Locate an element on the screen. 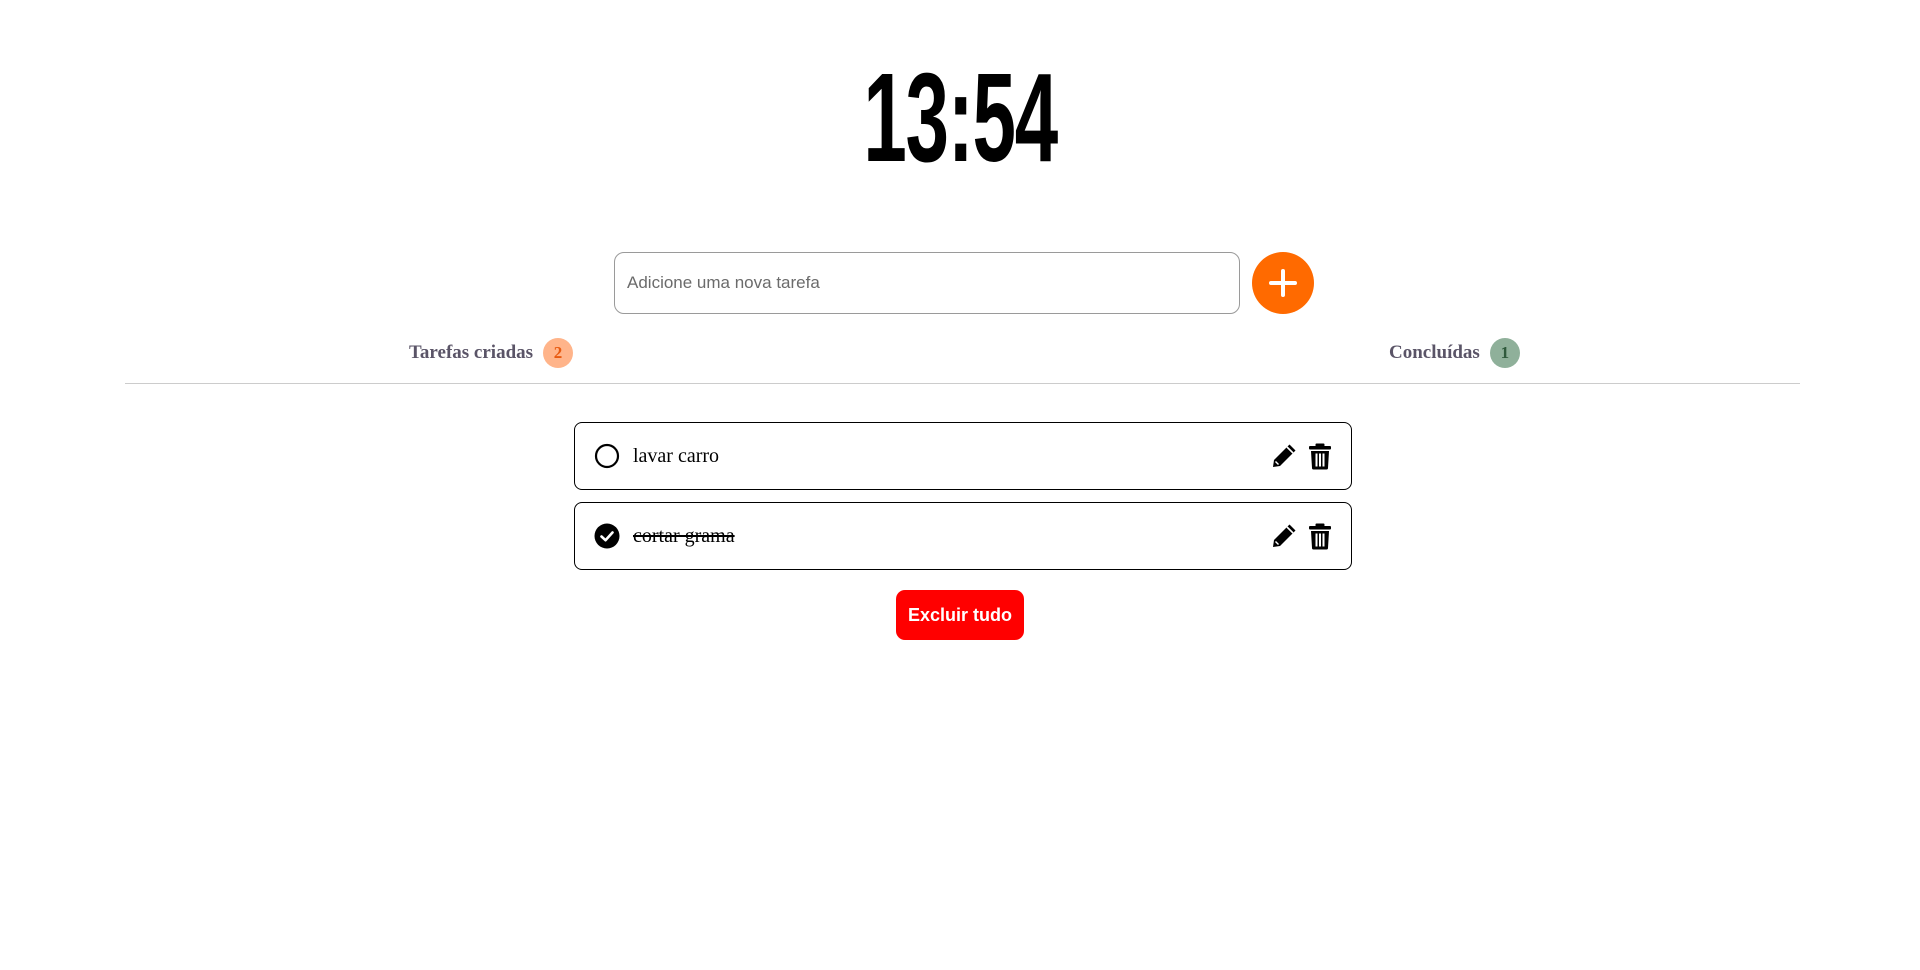 This screenshot has height=970, width=1920. done-counter: Concluídas 1 is located at coordinates (1454, 353).